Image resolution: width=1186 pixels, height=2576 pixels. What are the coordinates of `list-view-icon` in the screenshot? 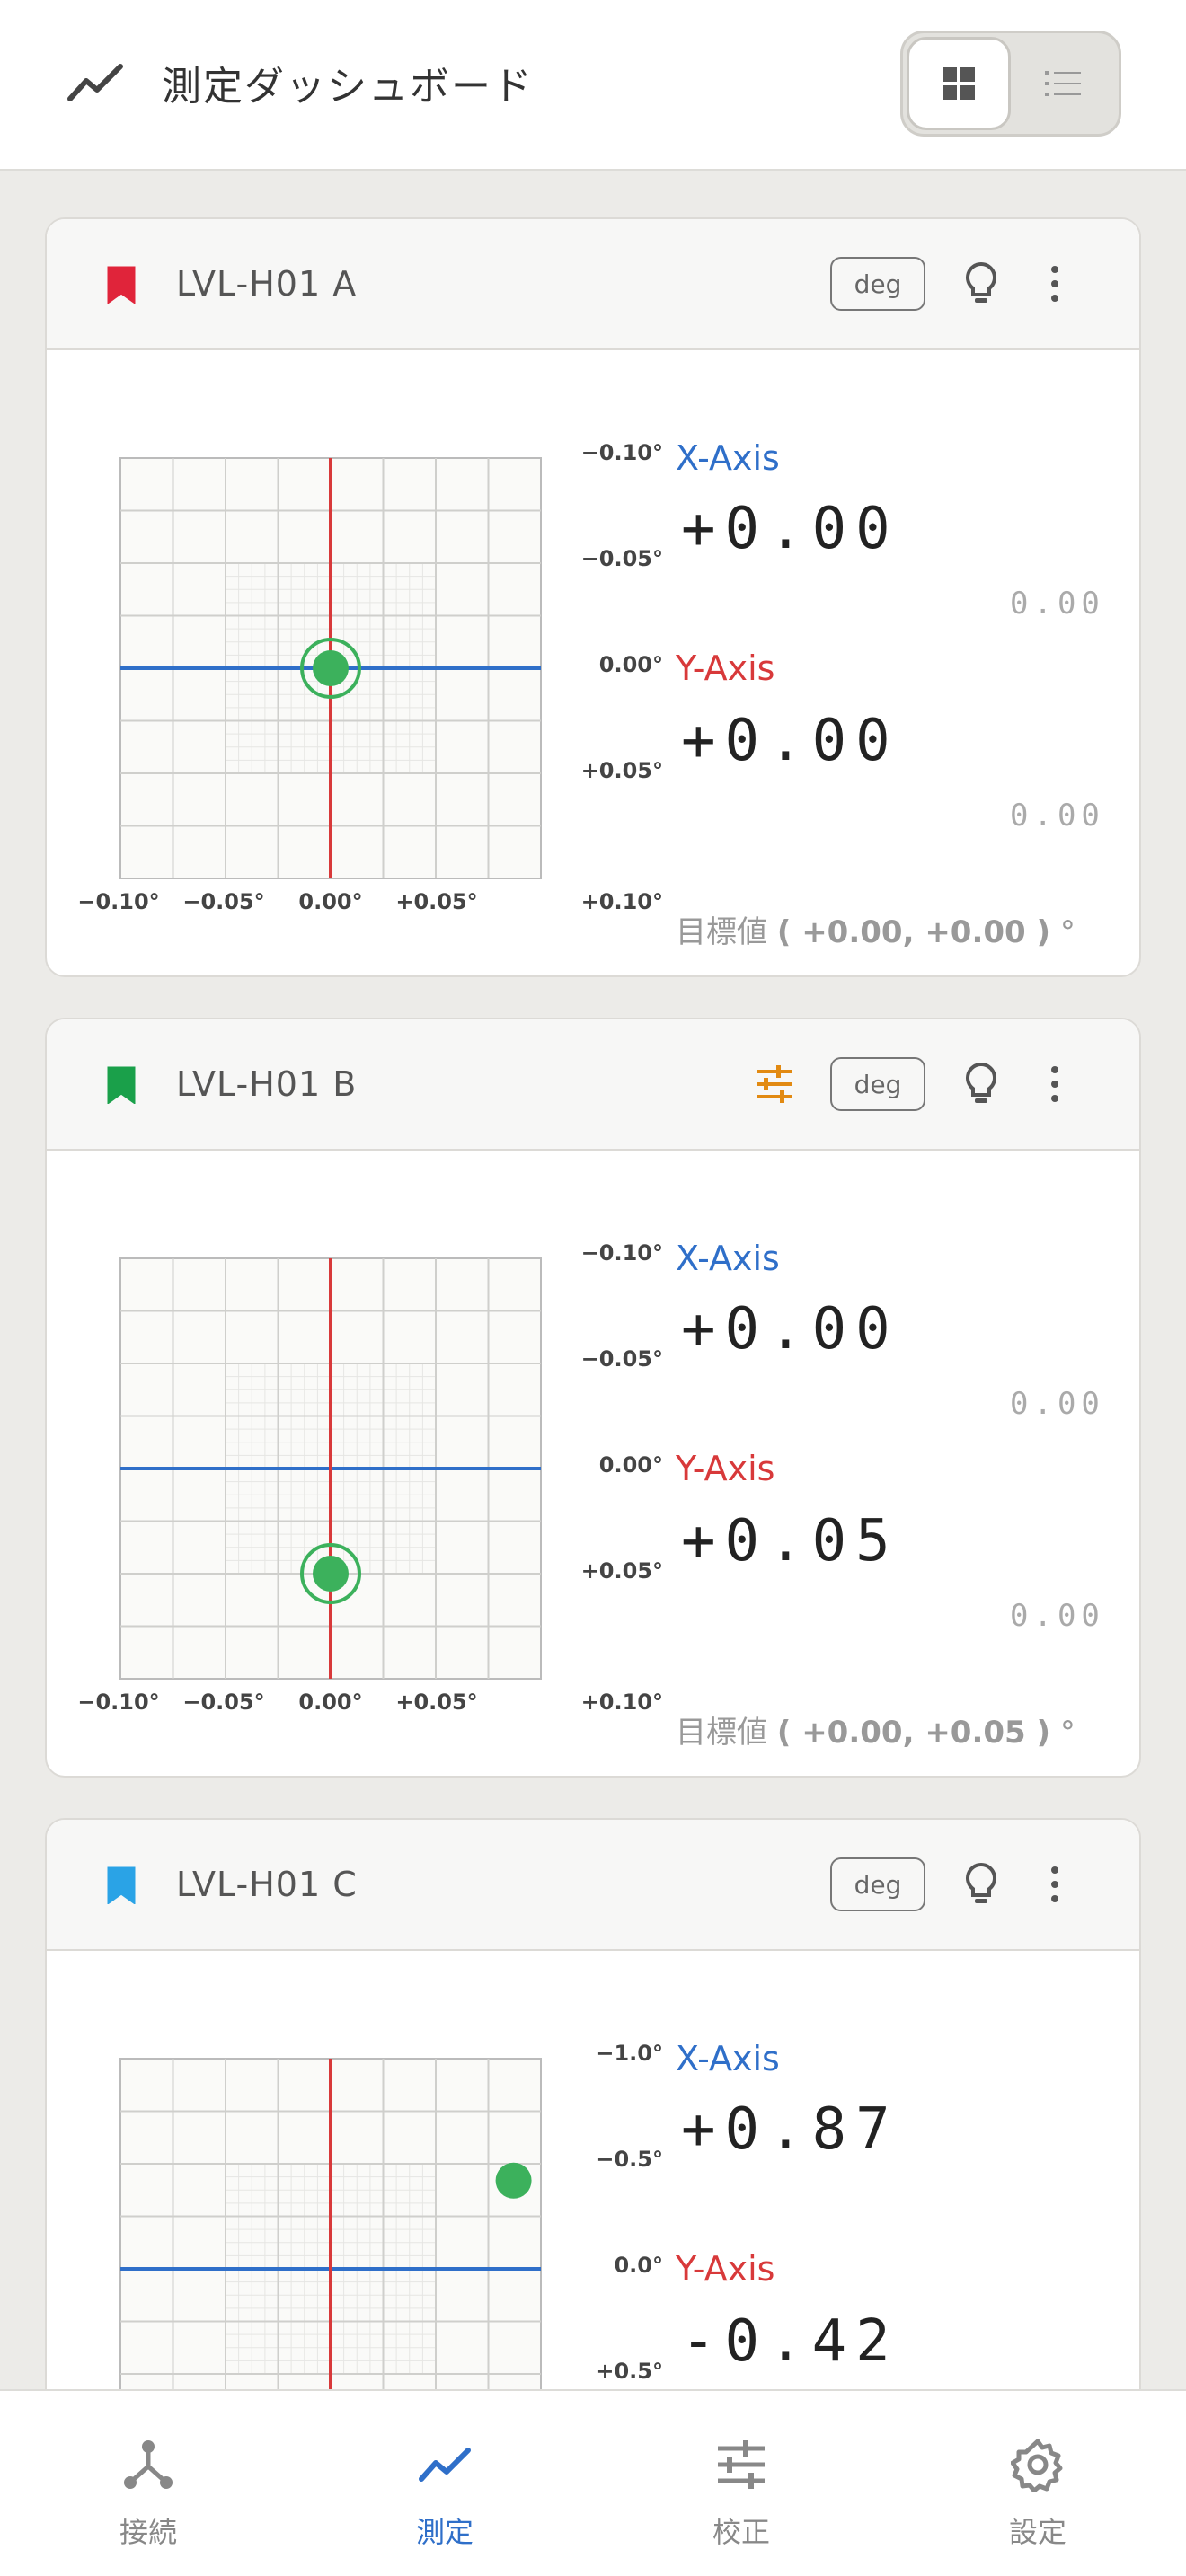 It's located at (1063, 83).